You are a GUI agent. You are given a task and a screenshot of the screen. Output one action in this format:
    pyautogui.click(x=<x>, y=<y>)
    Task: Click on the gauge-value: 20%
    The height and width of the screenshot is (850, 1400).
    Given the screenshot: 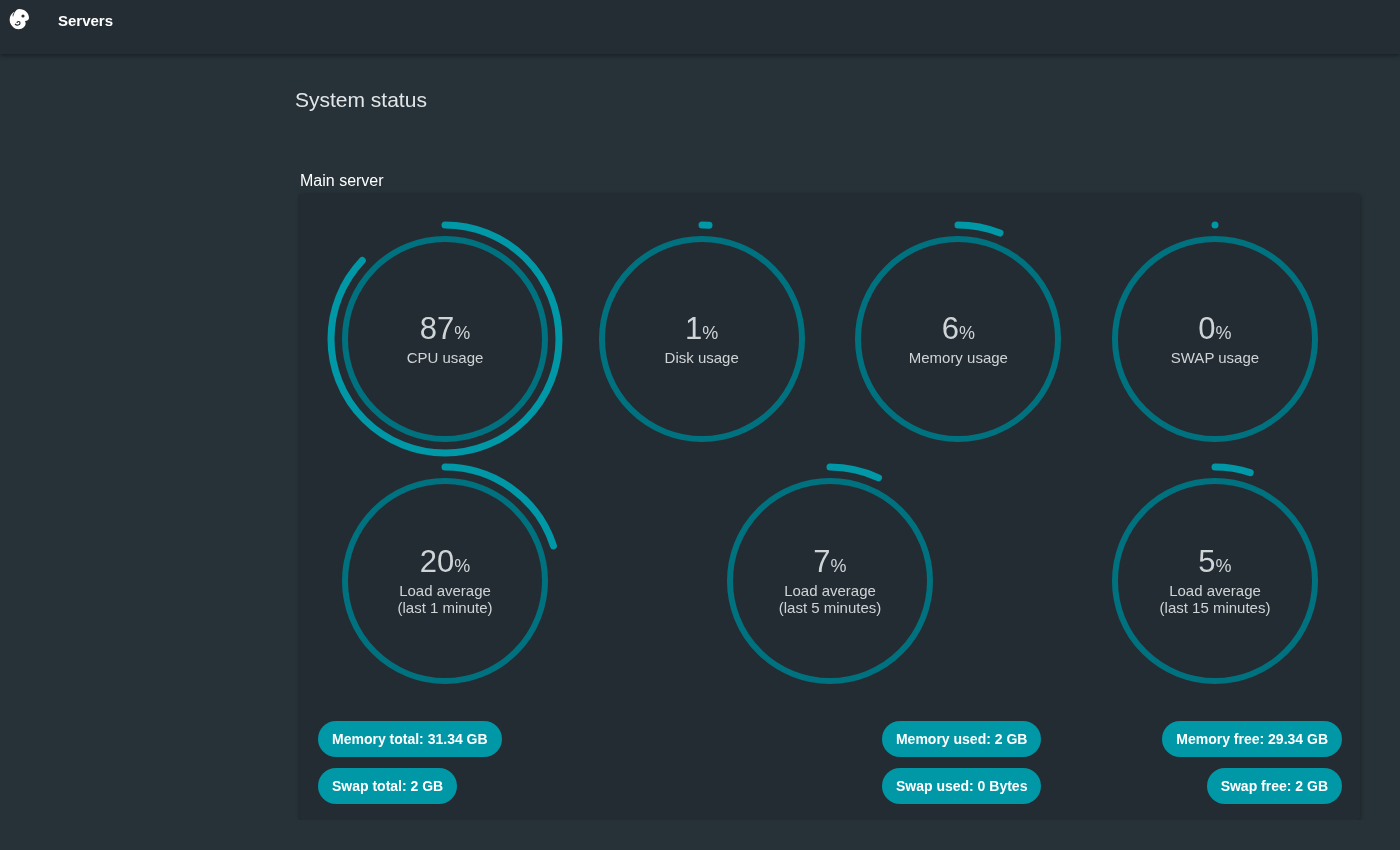 What is the action you would take?
    pyautogui.click(x=445, y=561)
    